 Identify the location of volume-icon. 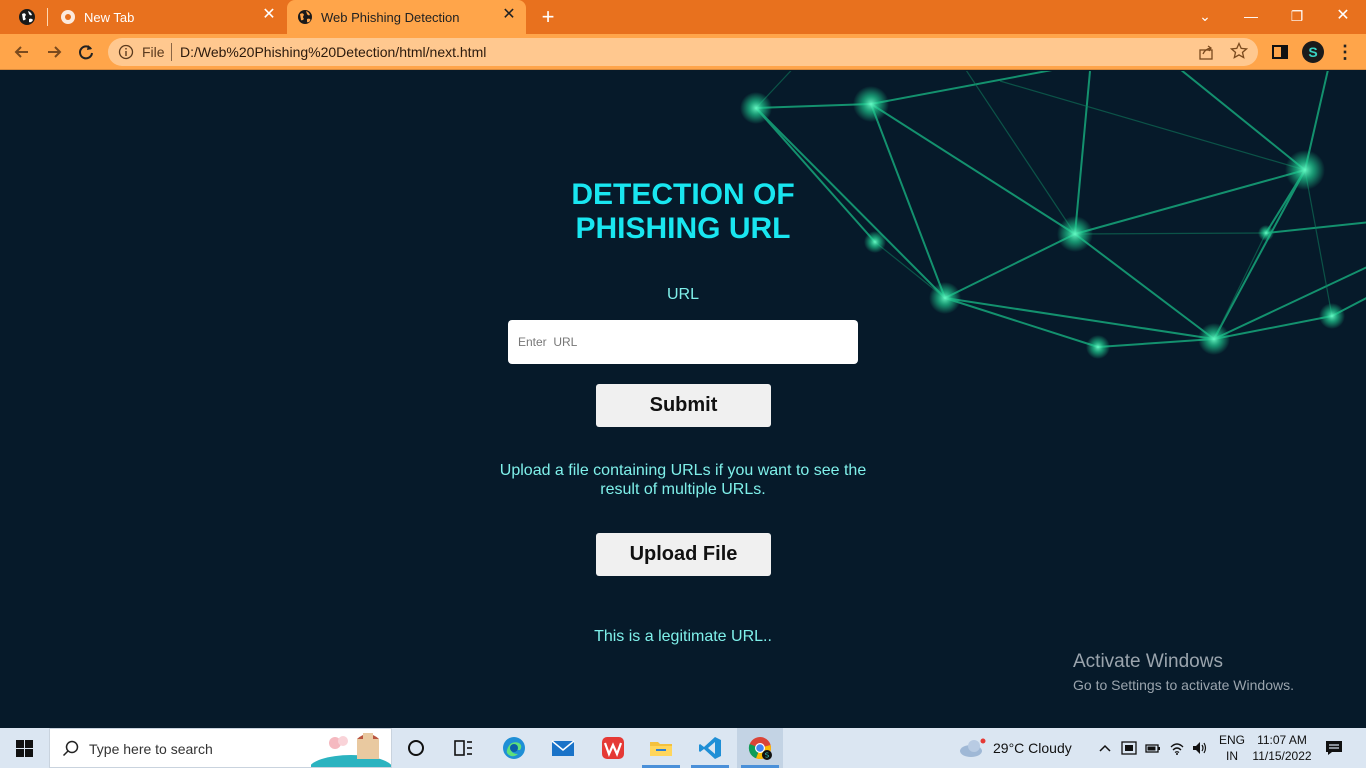
(1200, 748).